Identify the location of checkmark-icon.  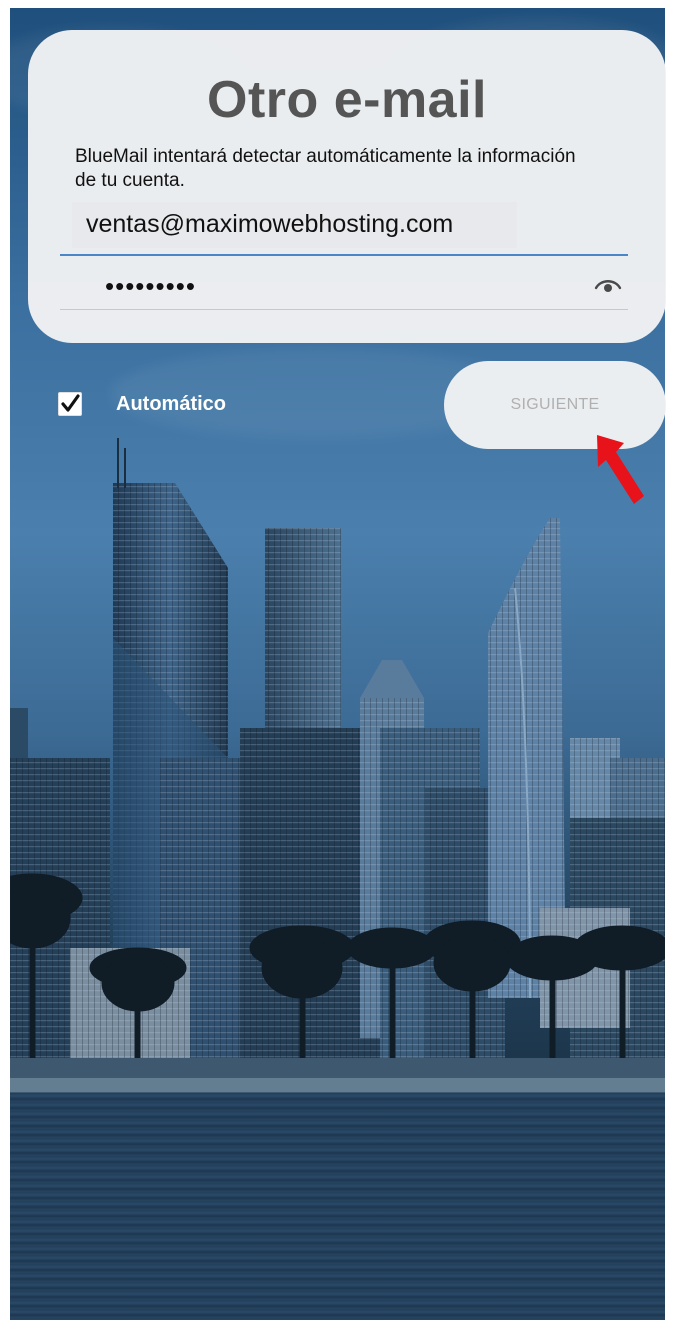
(70, 403).